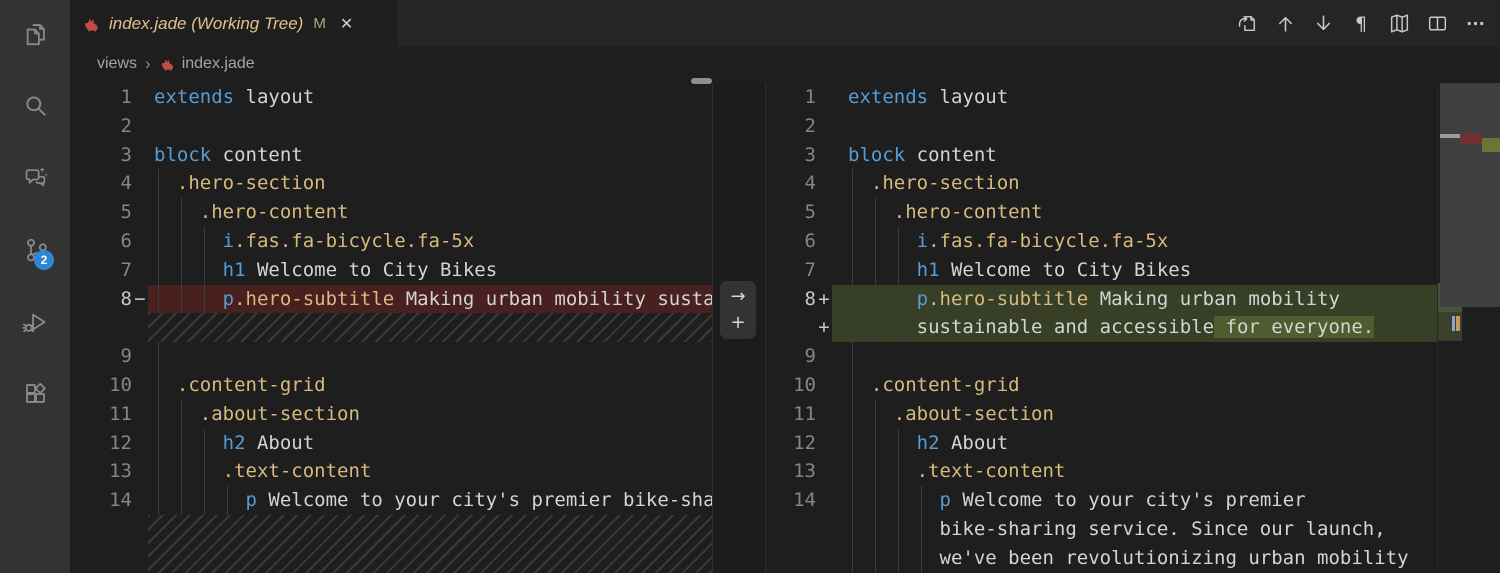 The image size is (1500, 573). I want to click on breadcrumb-file: index.jade, so click(218, 64).